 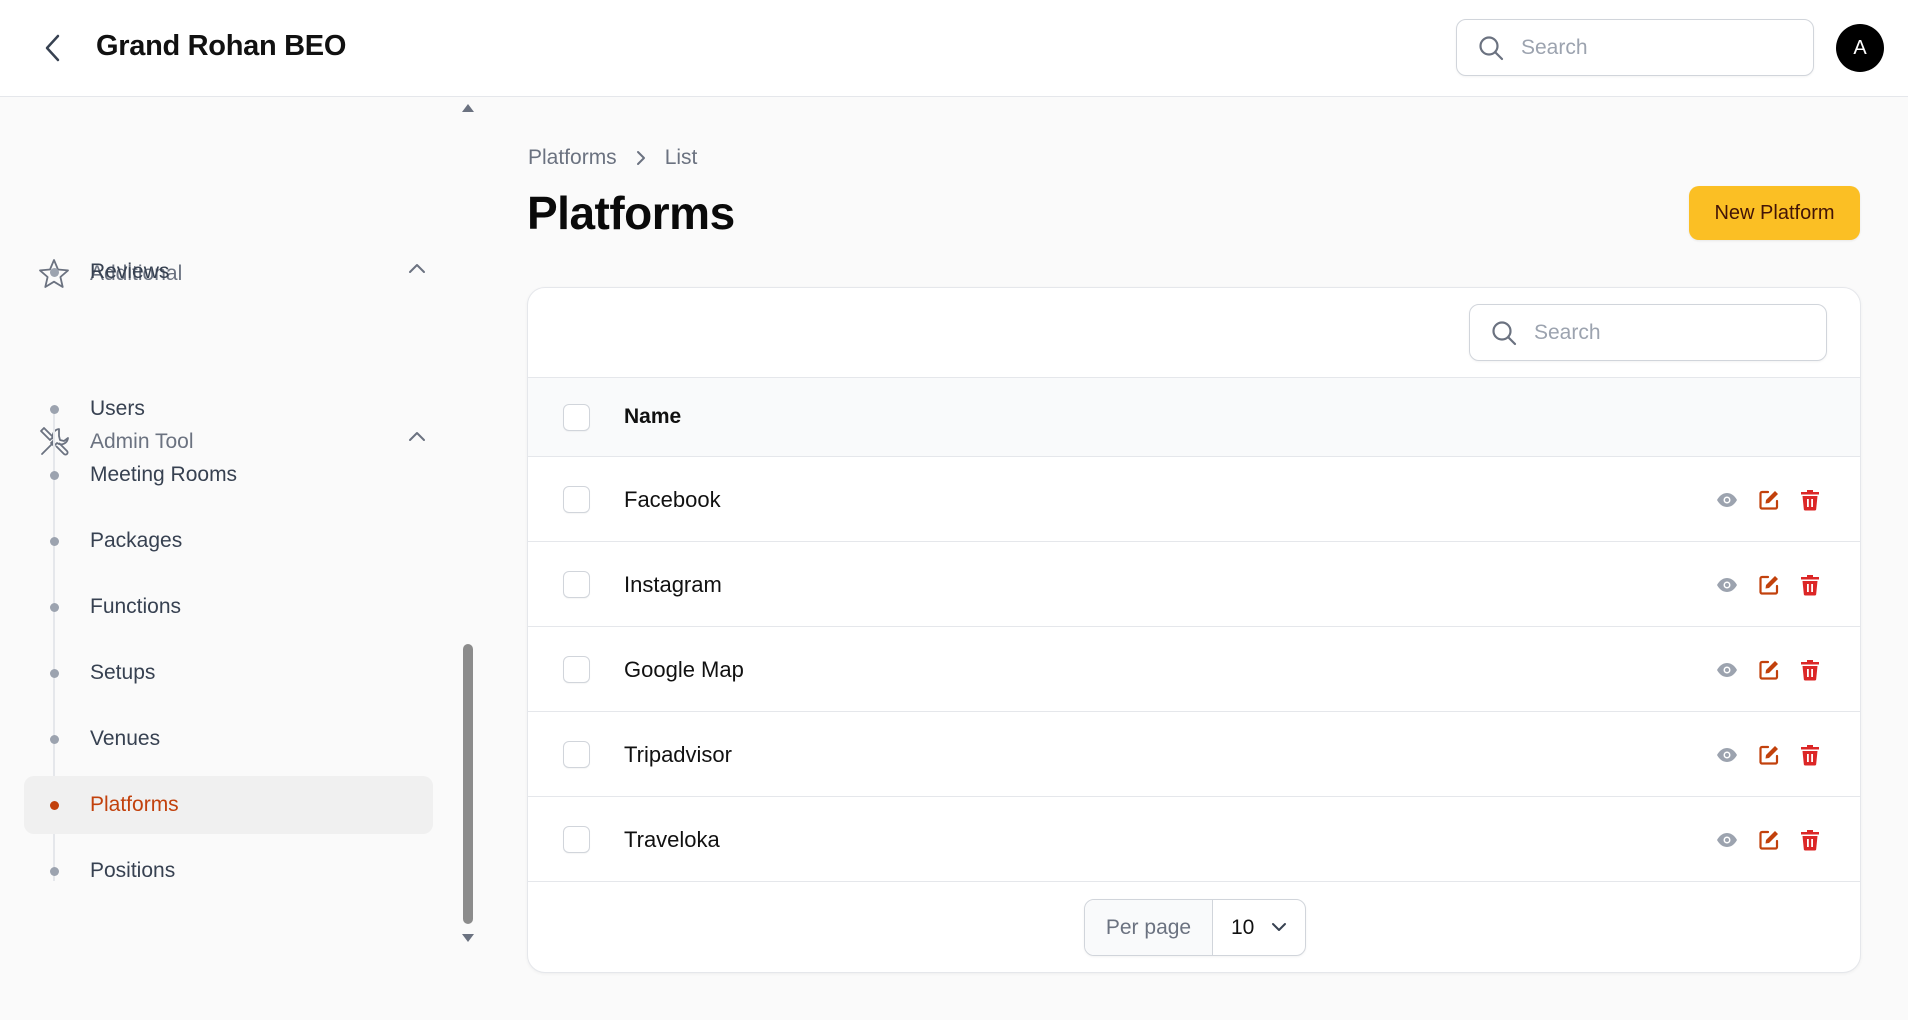 I want to click on table-row: Tripadvisor, so click(x=1194, y=754).